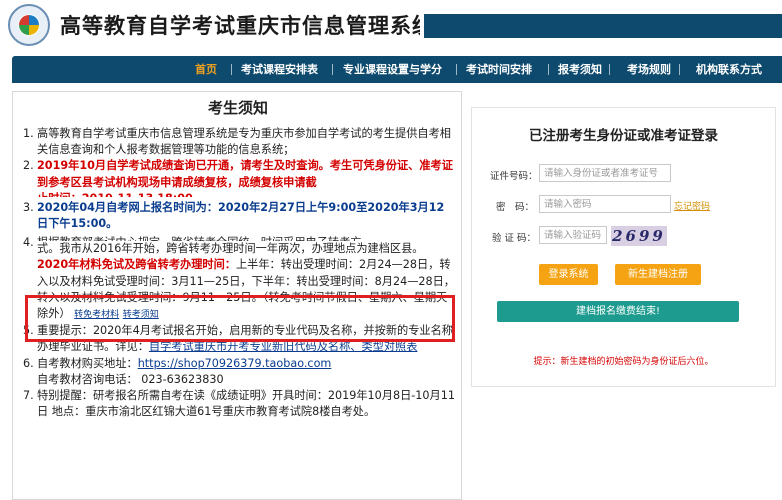  Describe the element at coordinates (618, 311) in the screenshot. I see `registration-closed-button: 建档报名缴费结束!` at that location.